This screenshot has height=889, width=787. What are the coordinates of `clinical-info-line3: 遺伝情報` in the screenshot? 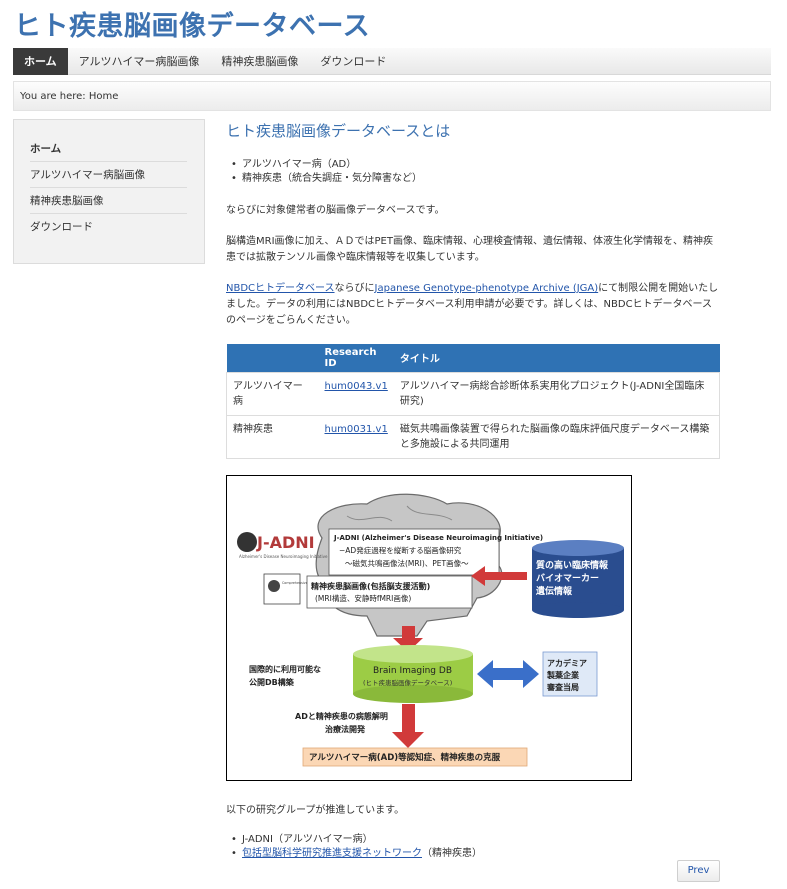 It's located at (554, 591).